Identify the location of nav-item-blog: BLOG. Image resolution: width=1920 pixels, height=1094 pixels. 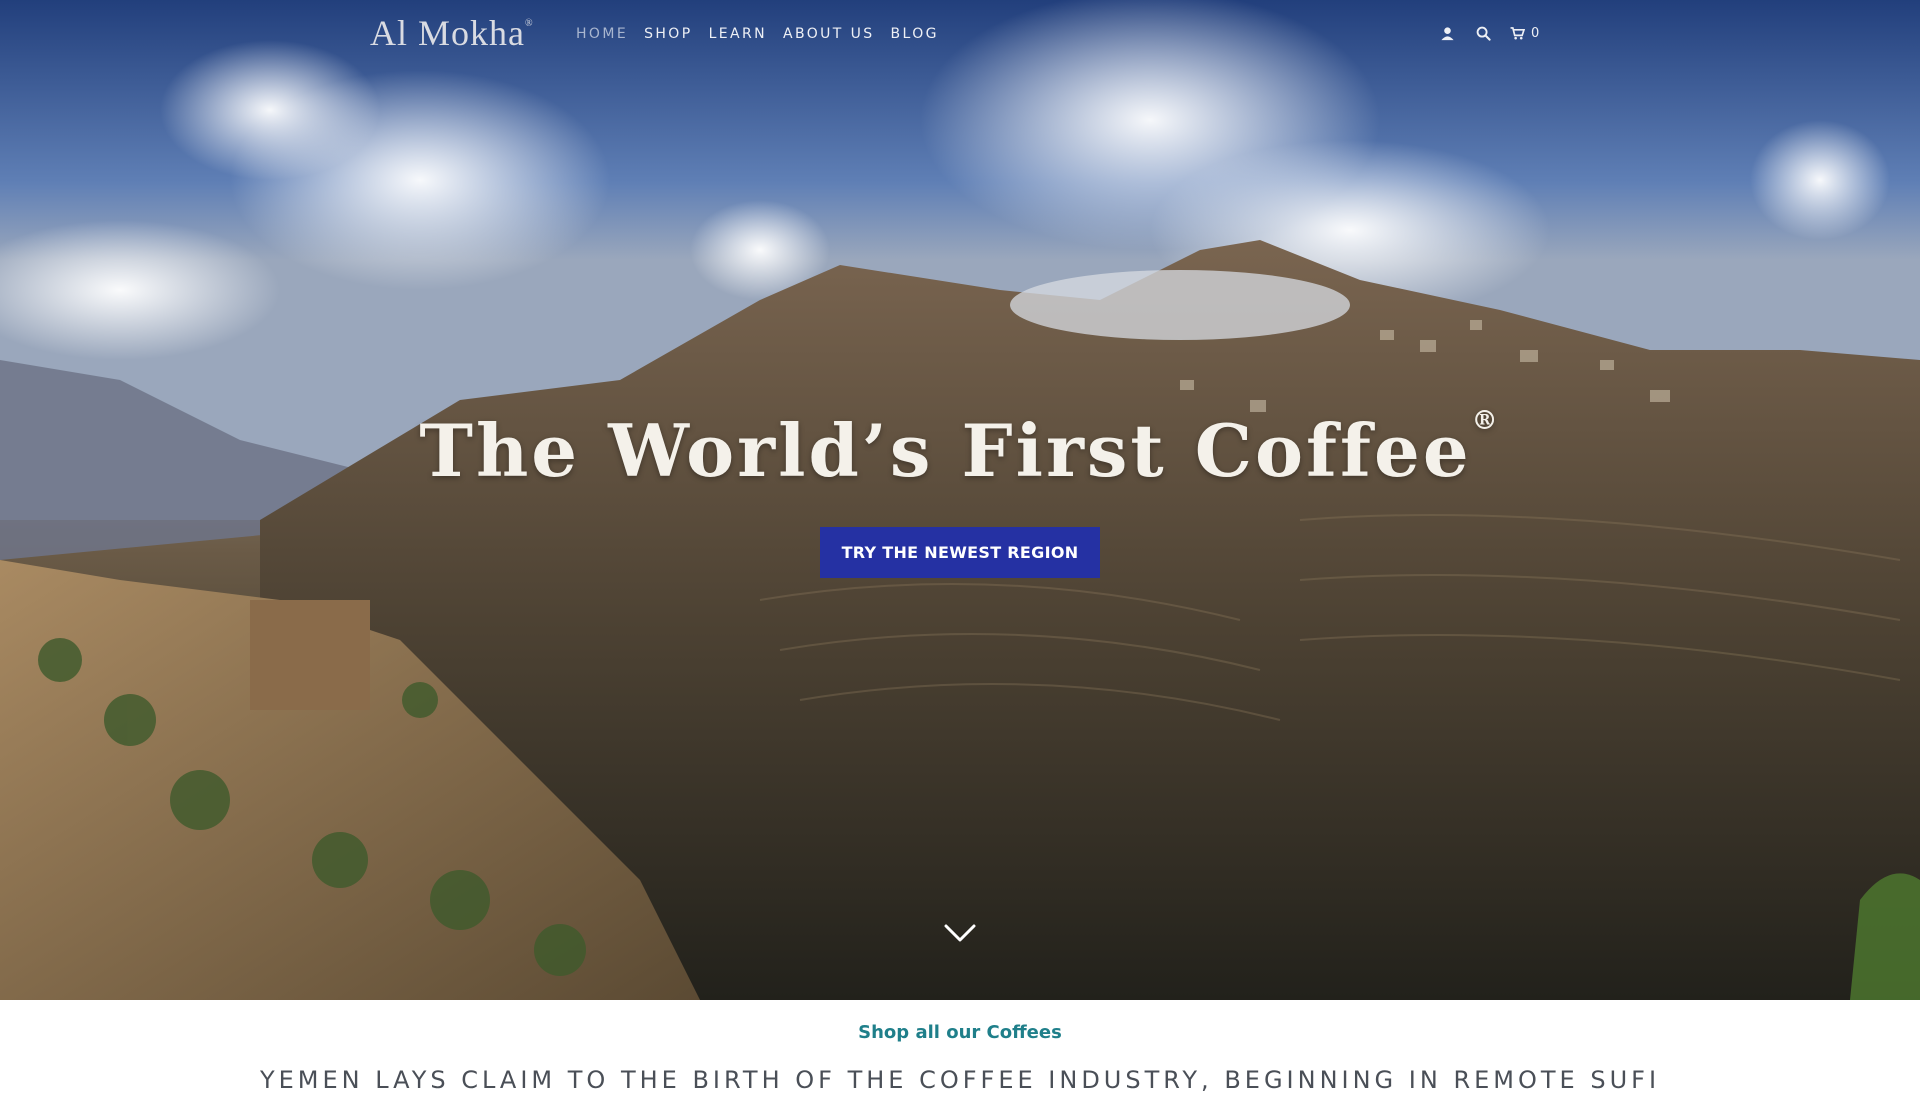
(915, 34).